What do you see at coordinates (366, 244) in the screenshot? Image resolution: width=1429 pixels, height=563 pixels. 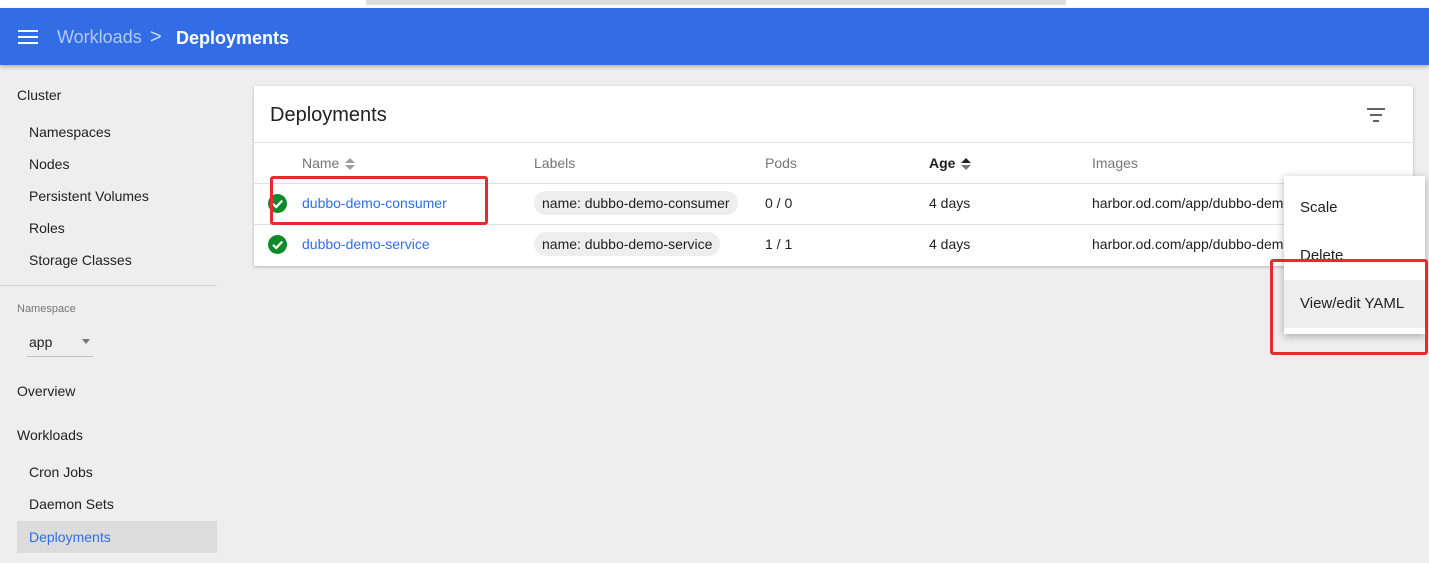 I see `deployment-name-link: dubbo-demo-service` at bounding box center [366, 244].